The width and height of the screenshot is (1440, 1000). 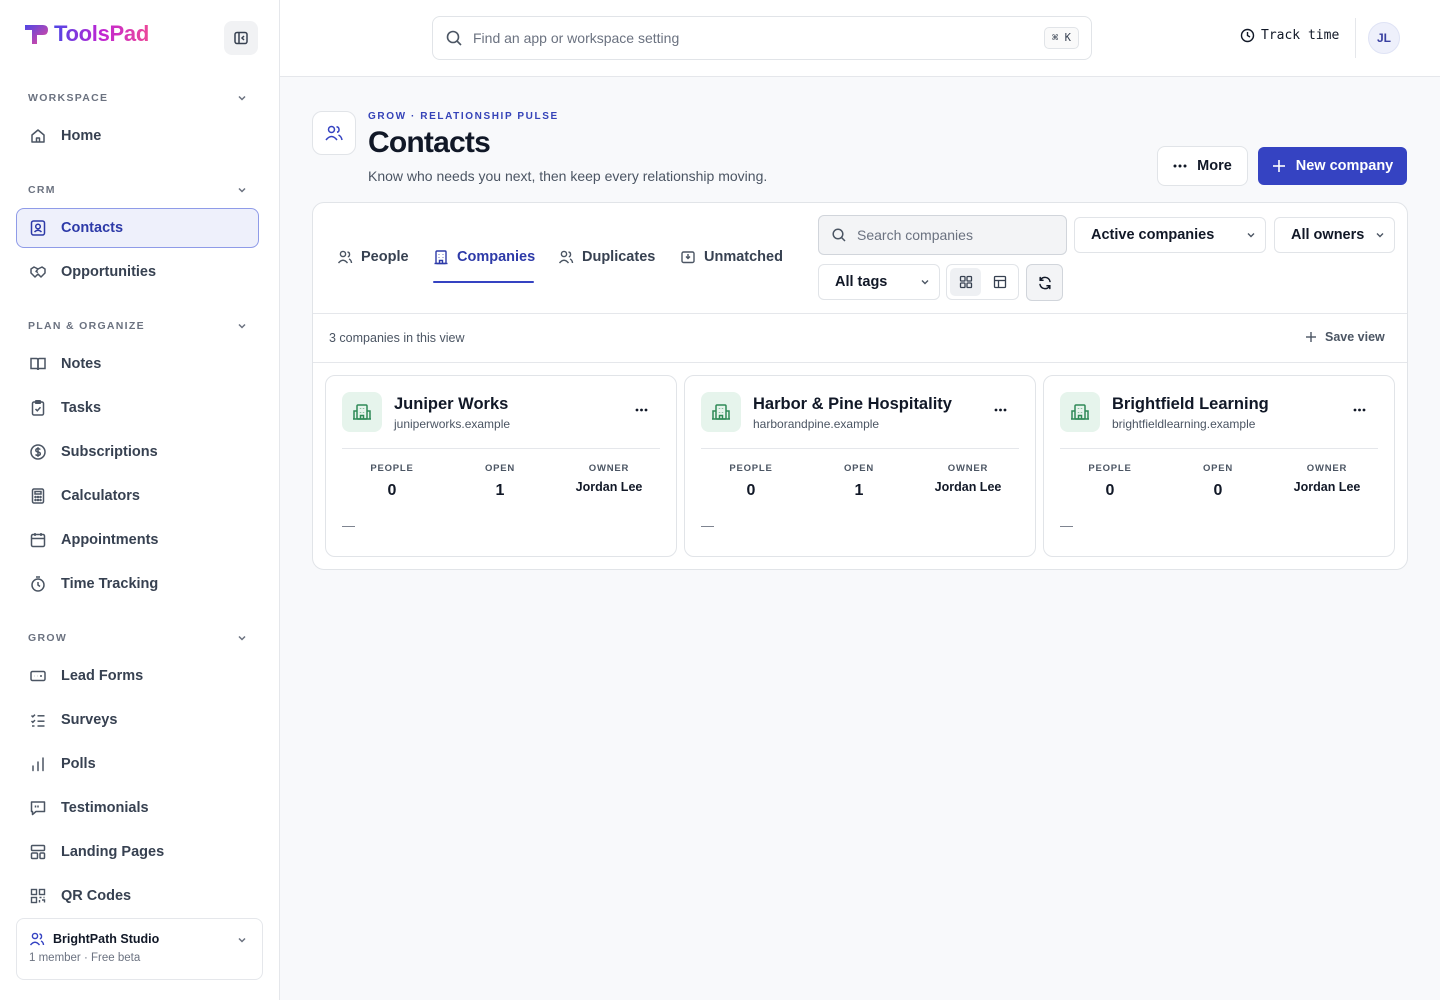 What do you see at coordinates (743, 257) in the screenshot?
I see `tab-label: Unmatched` at bounding box center [743, 257].